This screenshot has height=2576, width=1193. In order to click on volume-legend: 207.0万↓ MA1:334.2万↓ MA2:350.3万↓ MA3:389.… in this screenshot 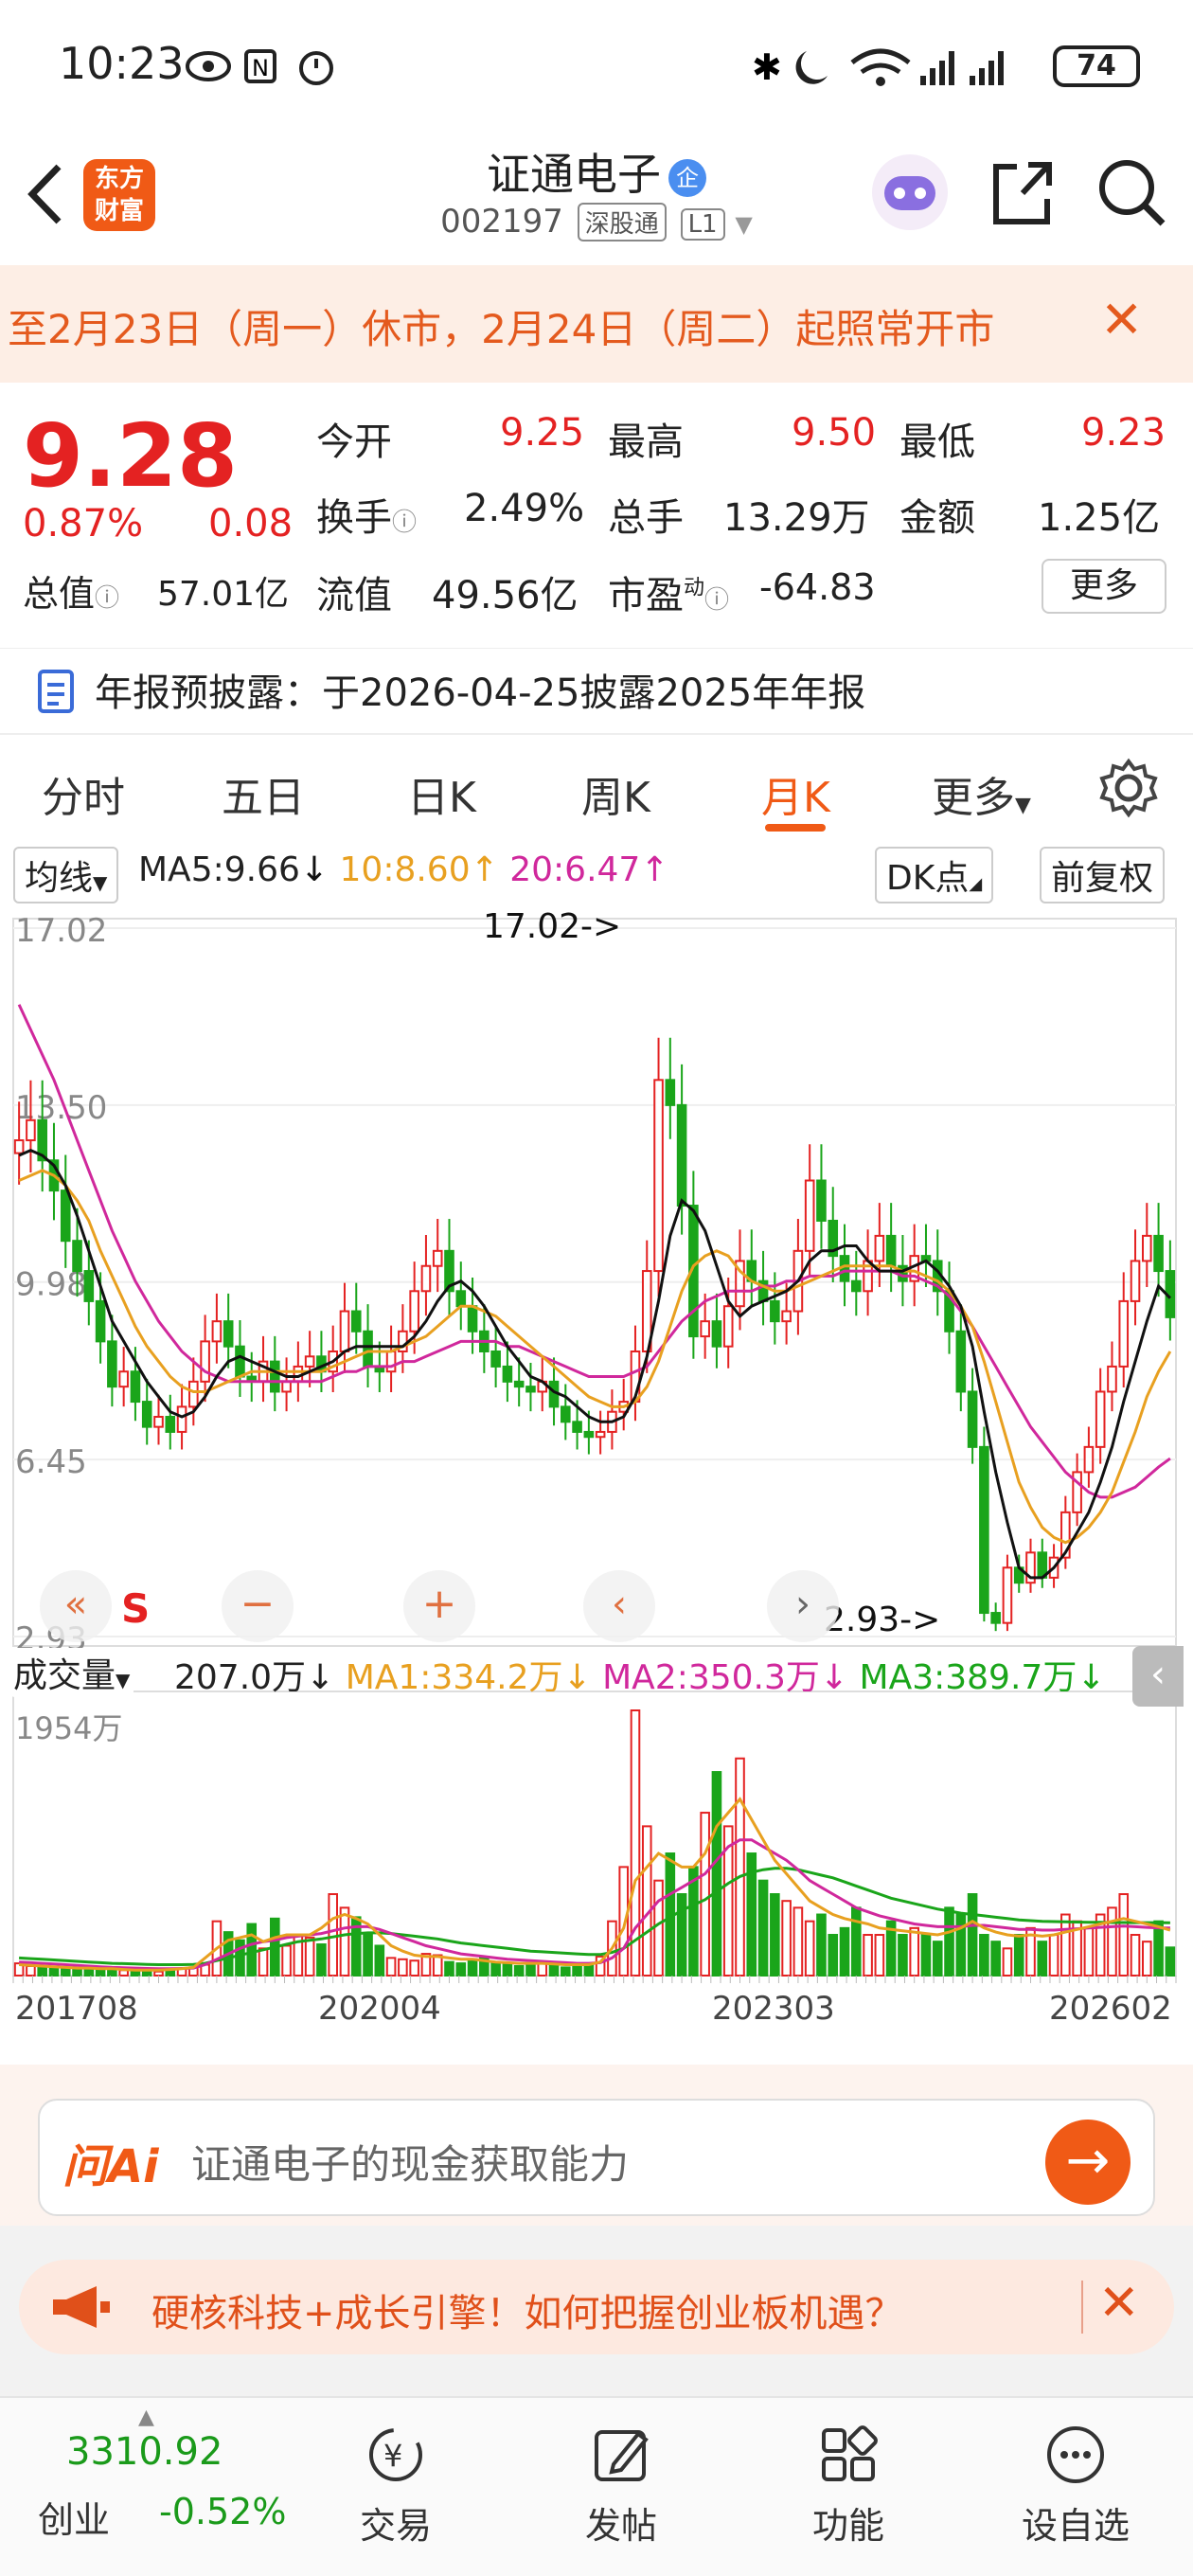, I will do `click(640, 1677)`.